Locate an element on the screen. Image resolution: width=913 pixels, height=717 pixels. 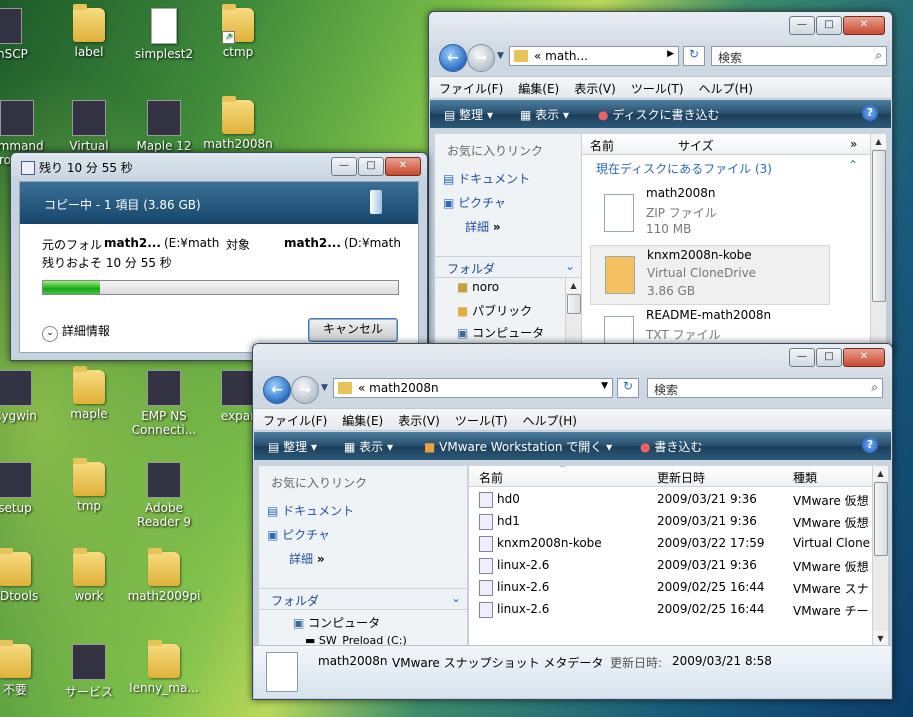
file-scrollbar: ▲ is located at coordinates (878, 240).